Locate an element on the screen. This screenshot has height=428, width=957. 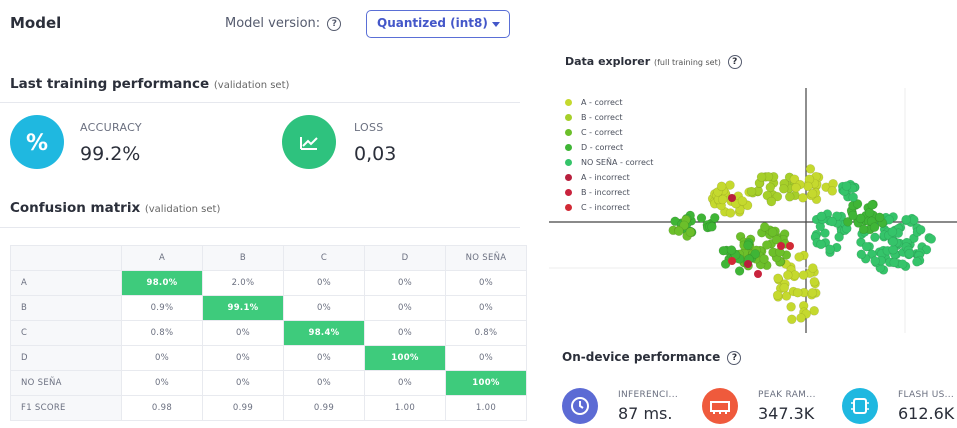
table-cell: 1.00 is located at coordinates (486, 408).